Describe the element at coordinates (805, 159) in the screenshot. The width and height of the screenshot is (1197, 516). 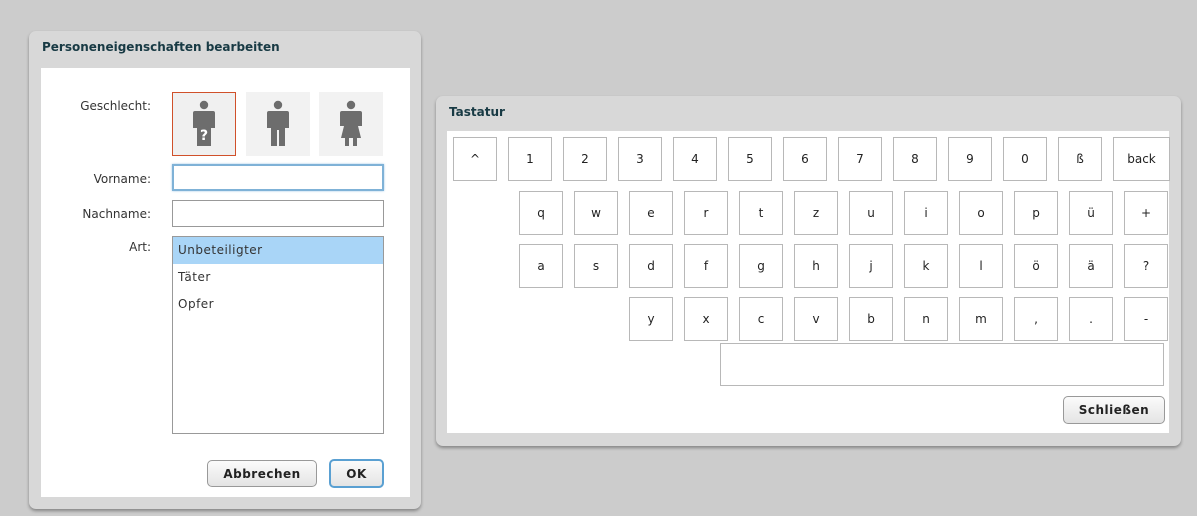
I see `keyboard-key: 6` at that location.